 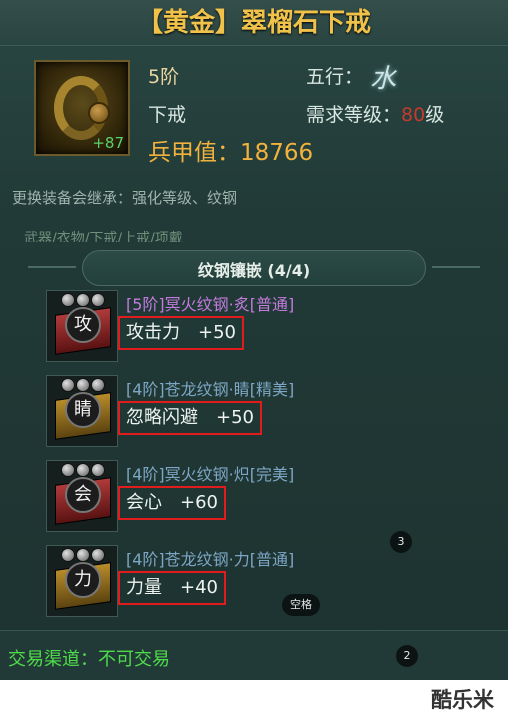 I want to click on ring-gem-icon, so click(x=99, y=113).